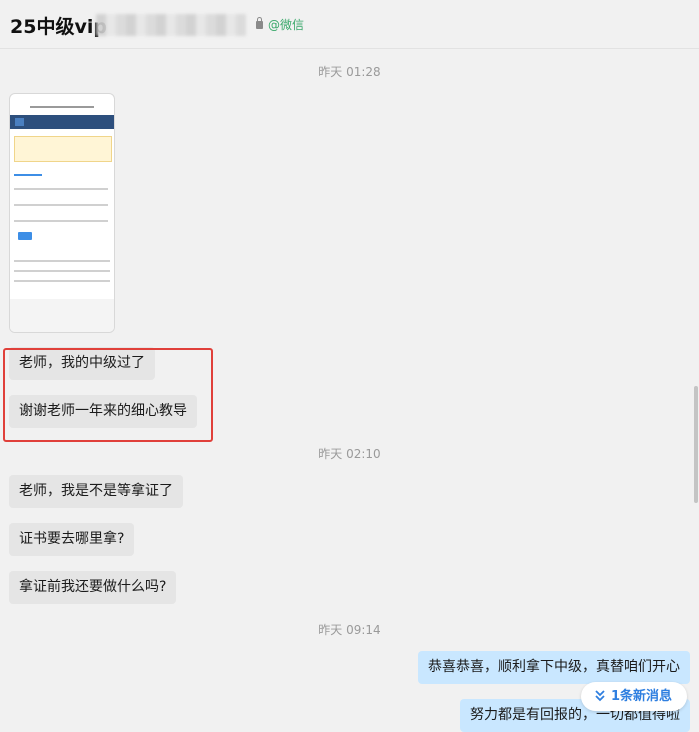 This screenshot has width=699, height=732. What do you see at coordinates (62, 122) in the screenshot?
I see `thumb-nav-bar` at bounding box center [62, 122].